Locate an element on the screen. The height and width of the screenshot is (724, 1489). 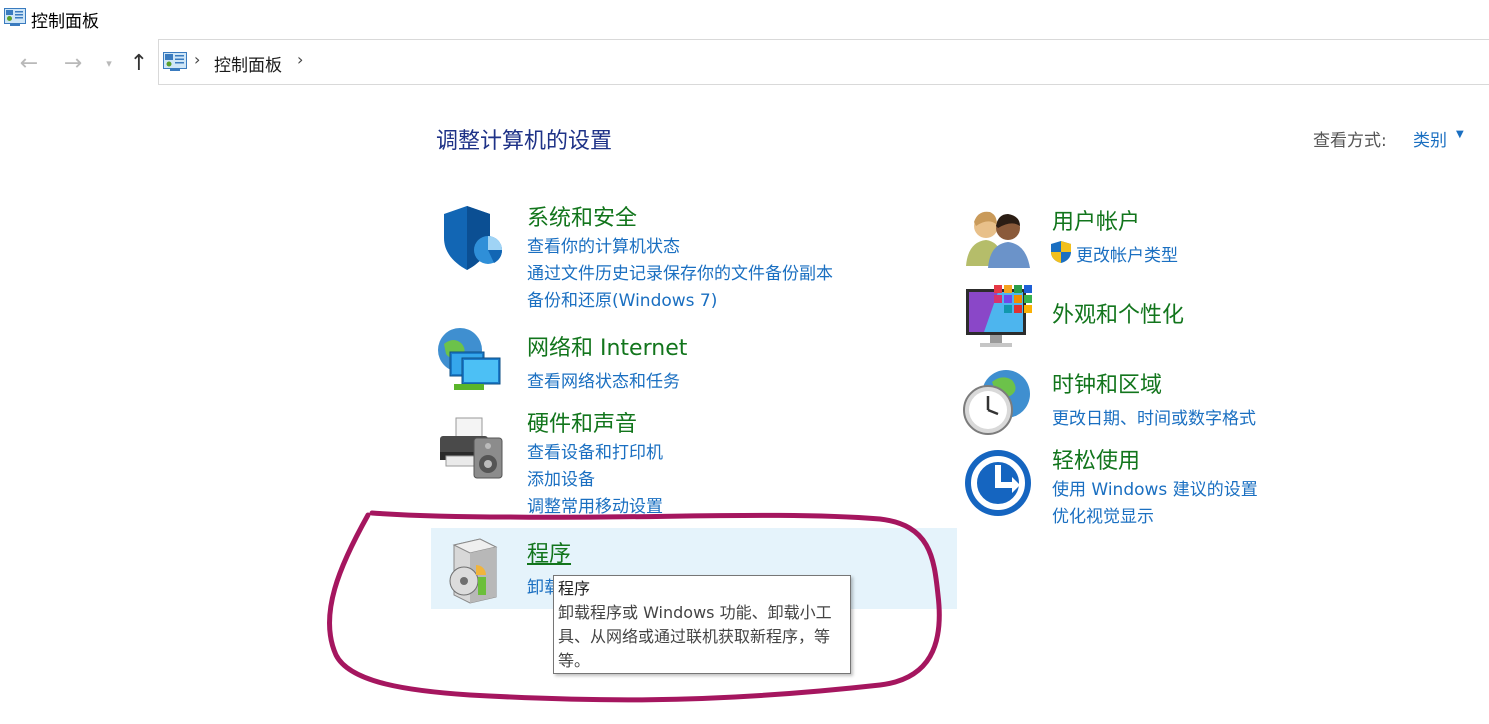
category-network-internet: 网络和 Internet is located at coordinates (607, 346).